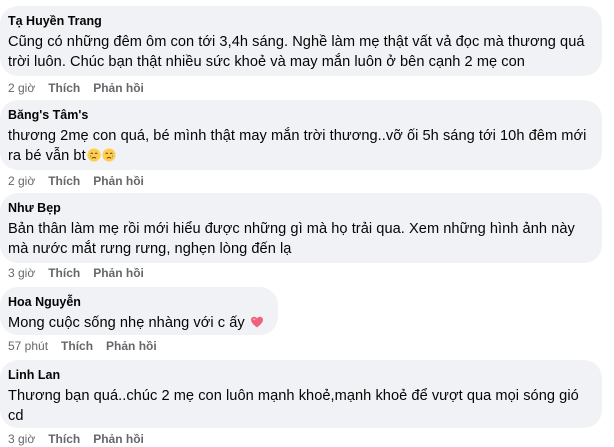  I want to click on comment-actions: 3 giờ Thích Phản hồi, so click(82, 273).